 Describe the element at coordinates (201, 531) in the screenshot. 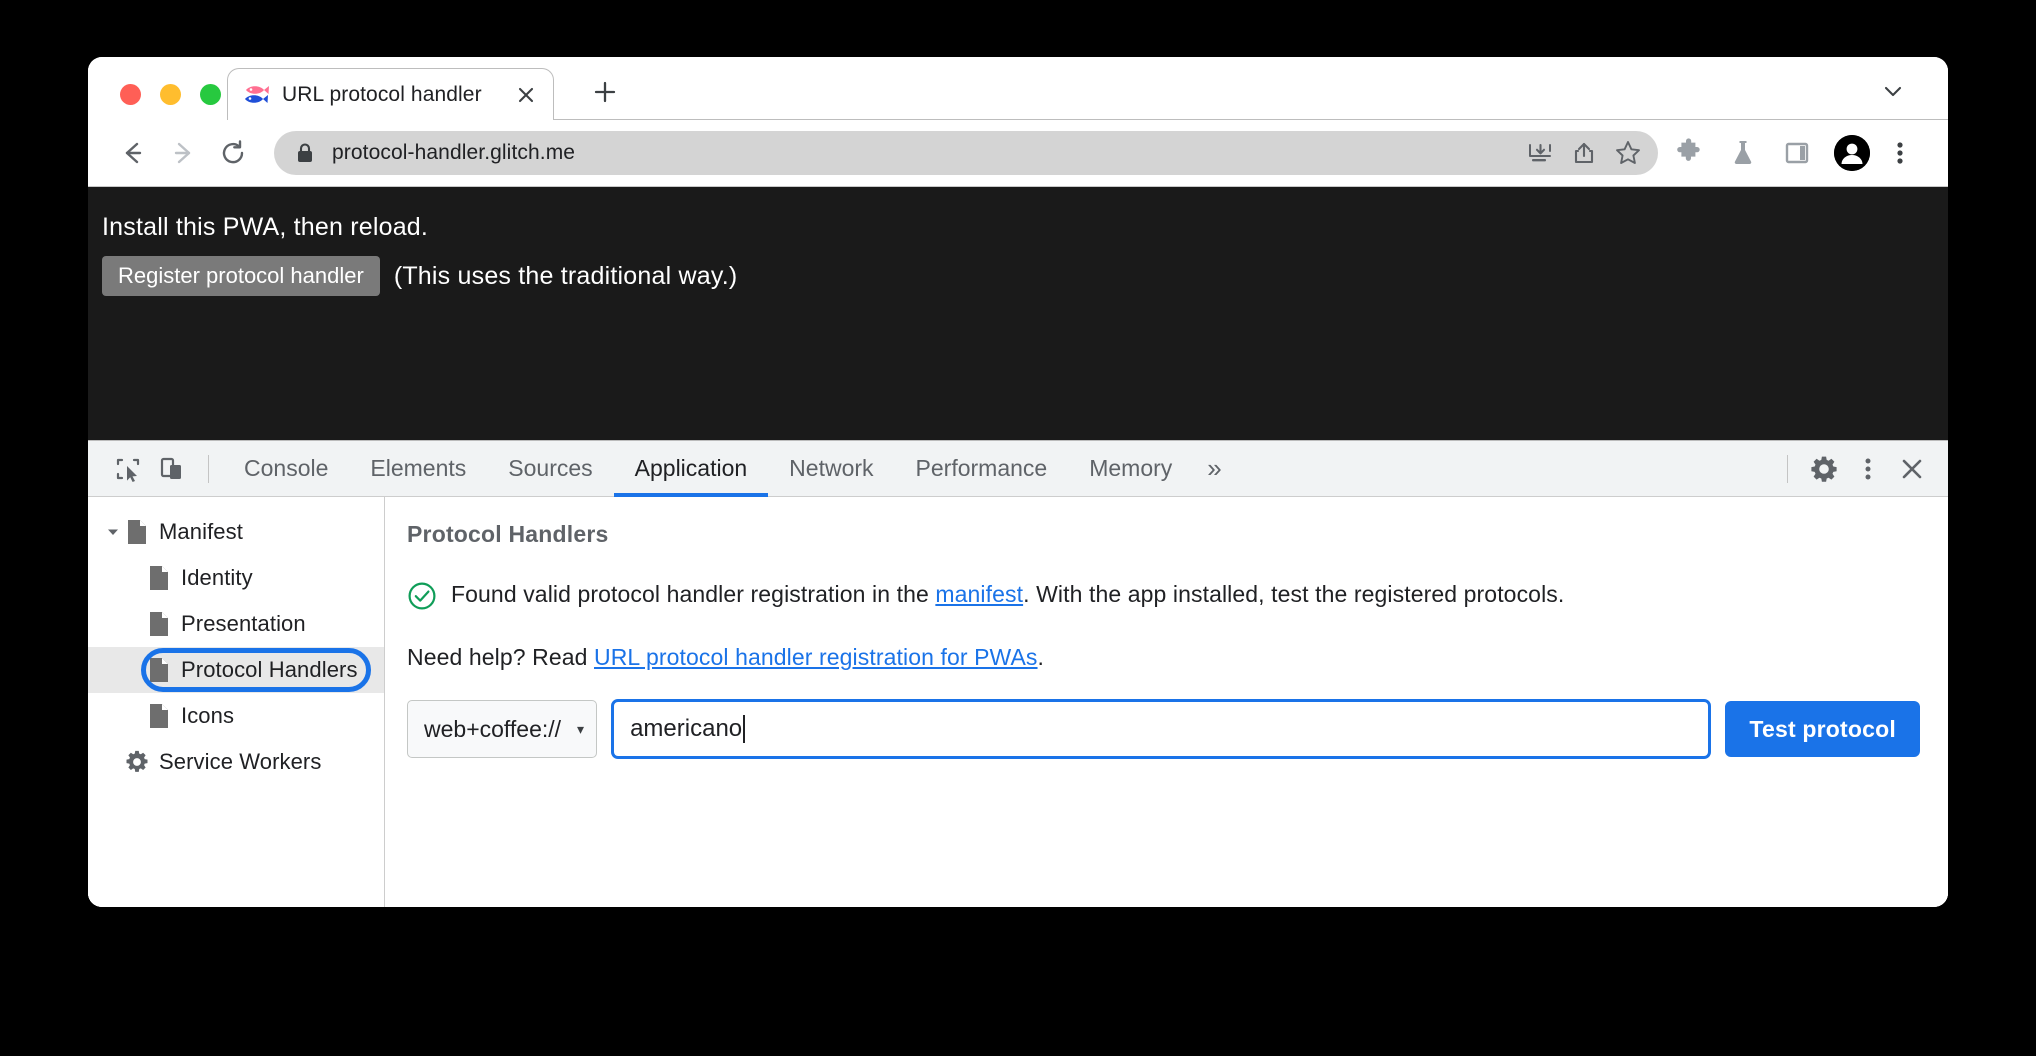

I see `sidebar-item-label: Manifest` at that location.